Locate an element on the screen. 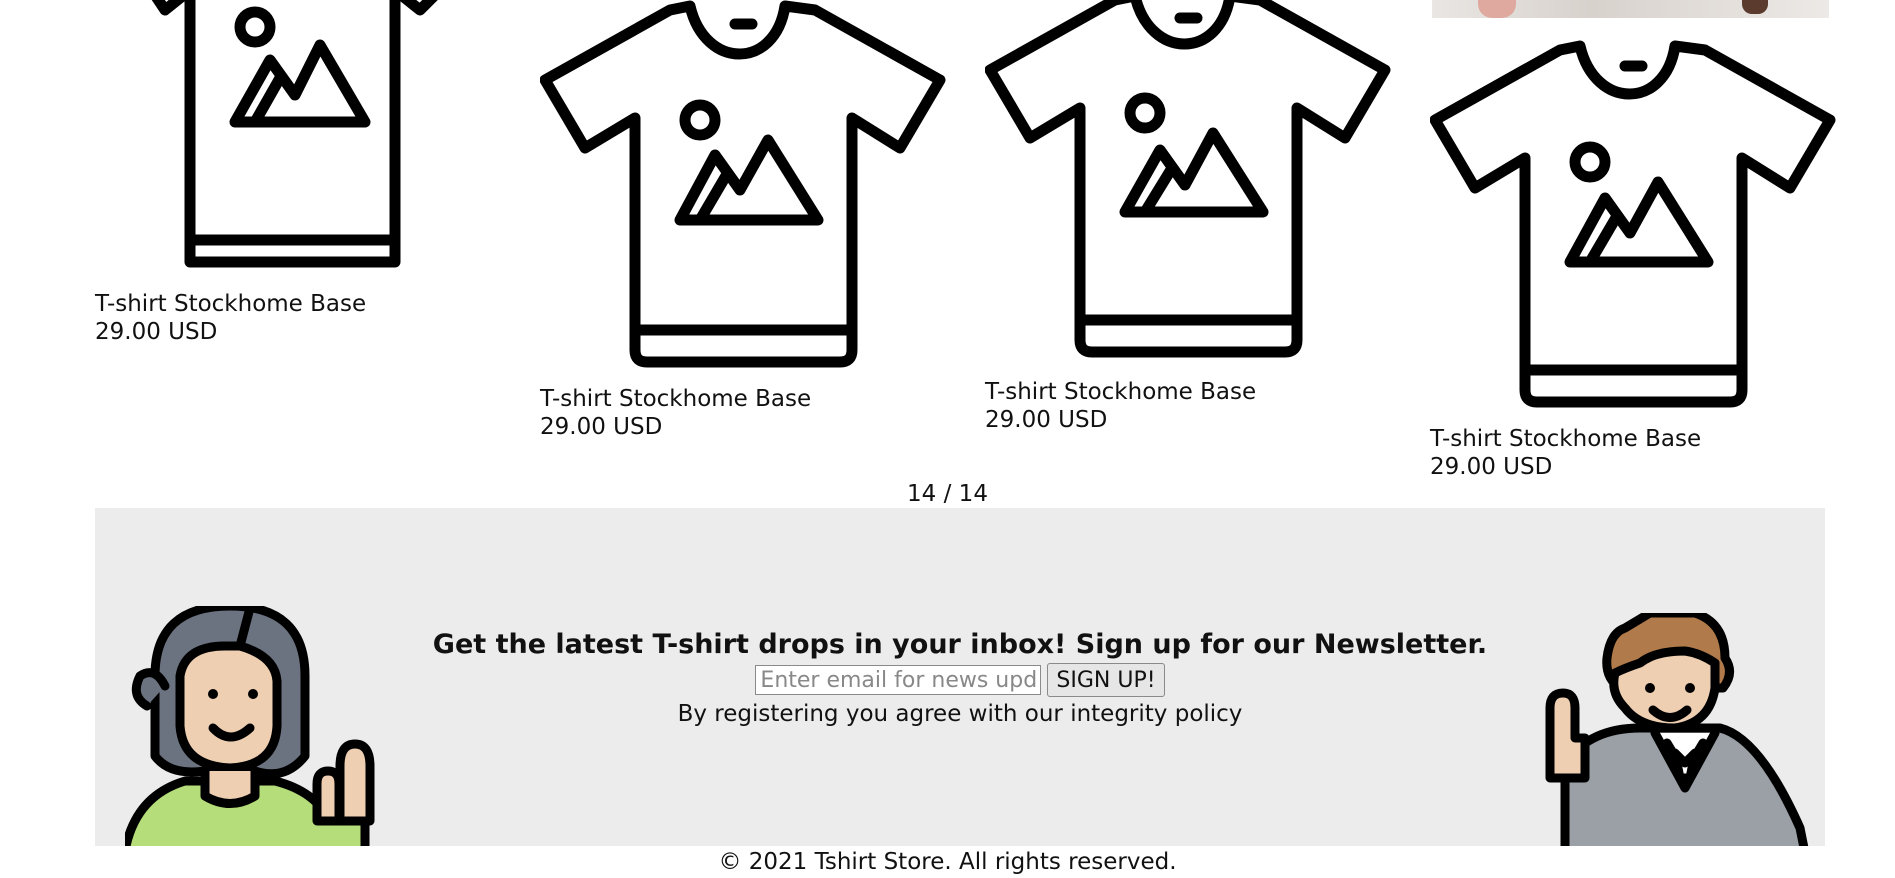  email-input is located at coordinates (898, 680).